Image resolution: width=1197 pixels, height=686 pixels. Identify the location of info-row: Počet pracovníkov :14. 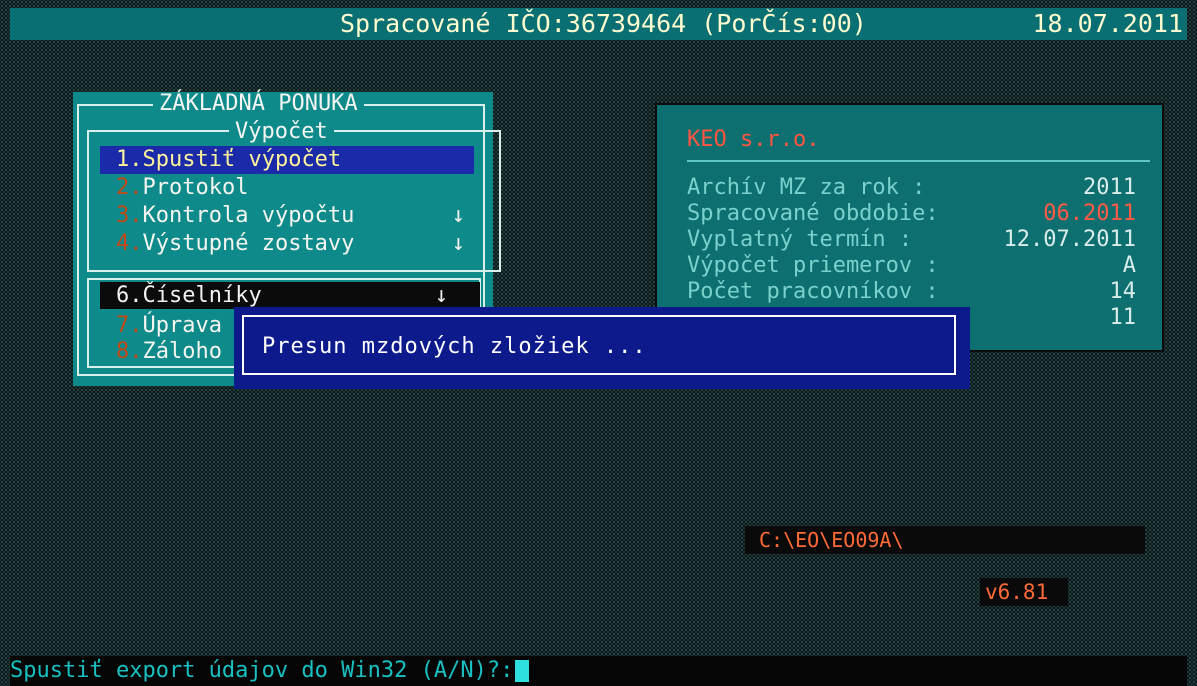
(911, 291).